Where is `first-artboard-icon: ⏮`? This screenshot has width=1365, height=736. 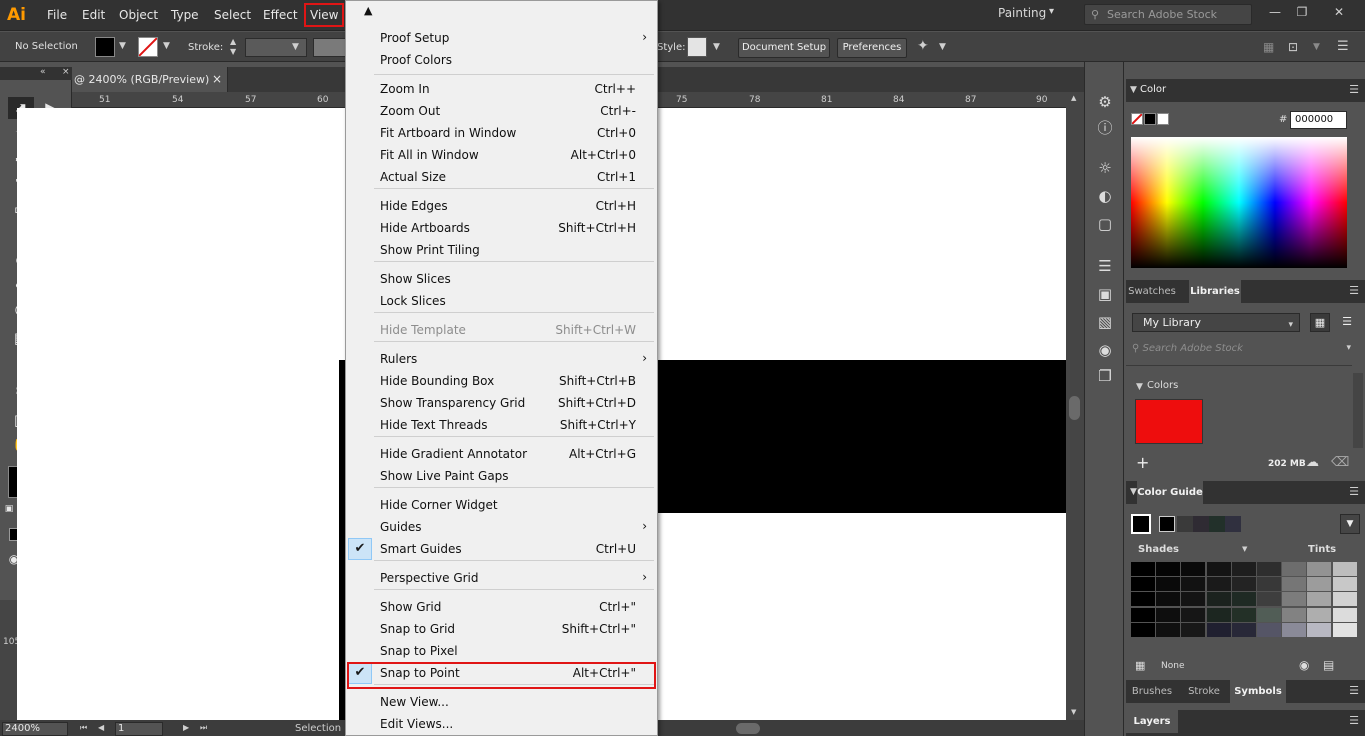
first-artboard-icon: ⏮ is located at coordinates (83, 728).